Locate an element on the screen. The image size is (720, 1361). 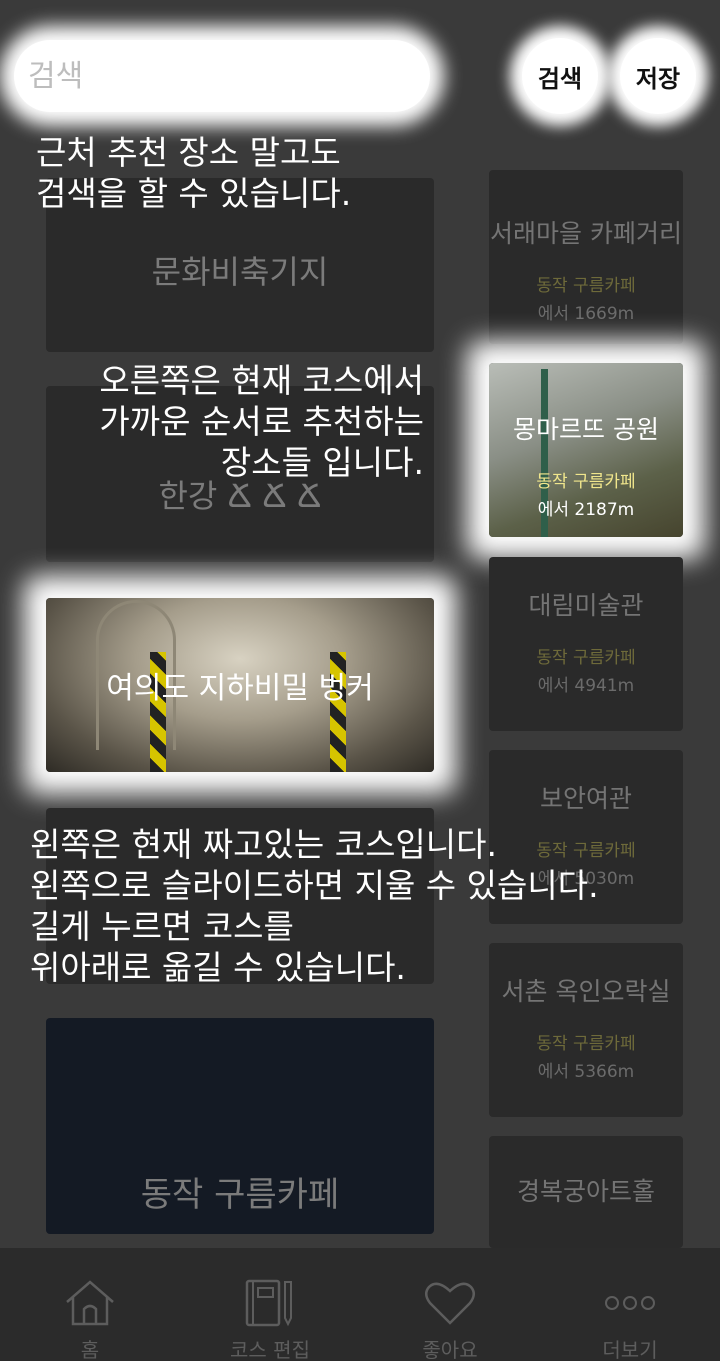
recommend-item: 서래마을 카페거리 동작 구름카페 에서 1669m is located at coordinates (586, 257).